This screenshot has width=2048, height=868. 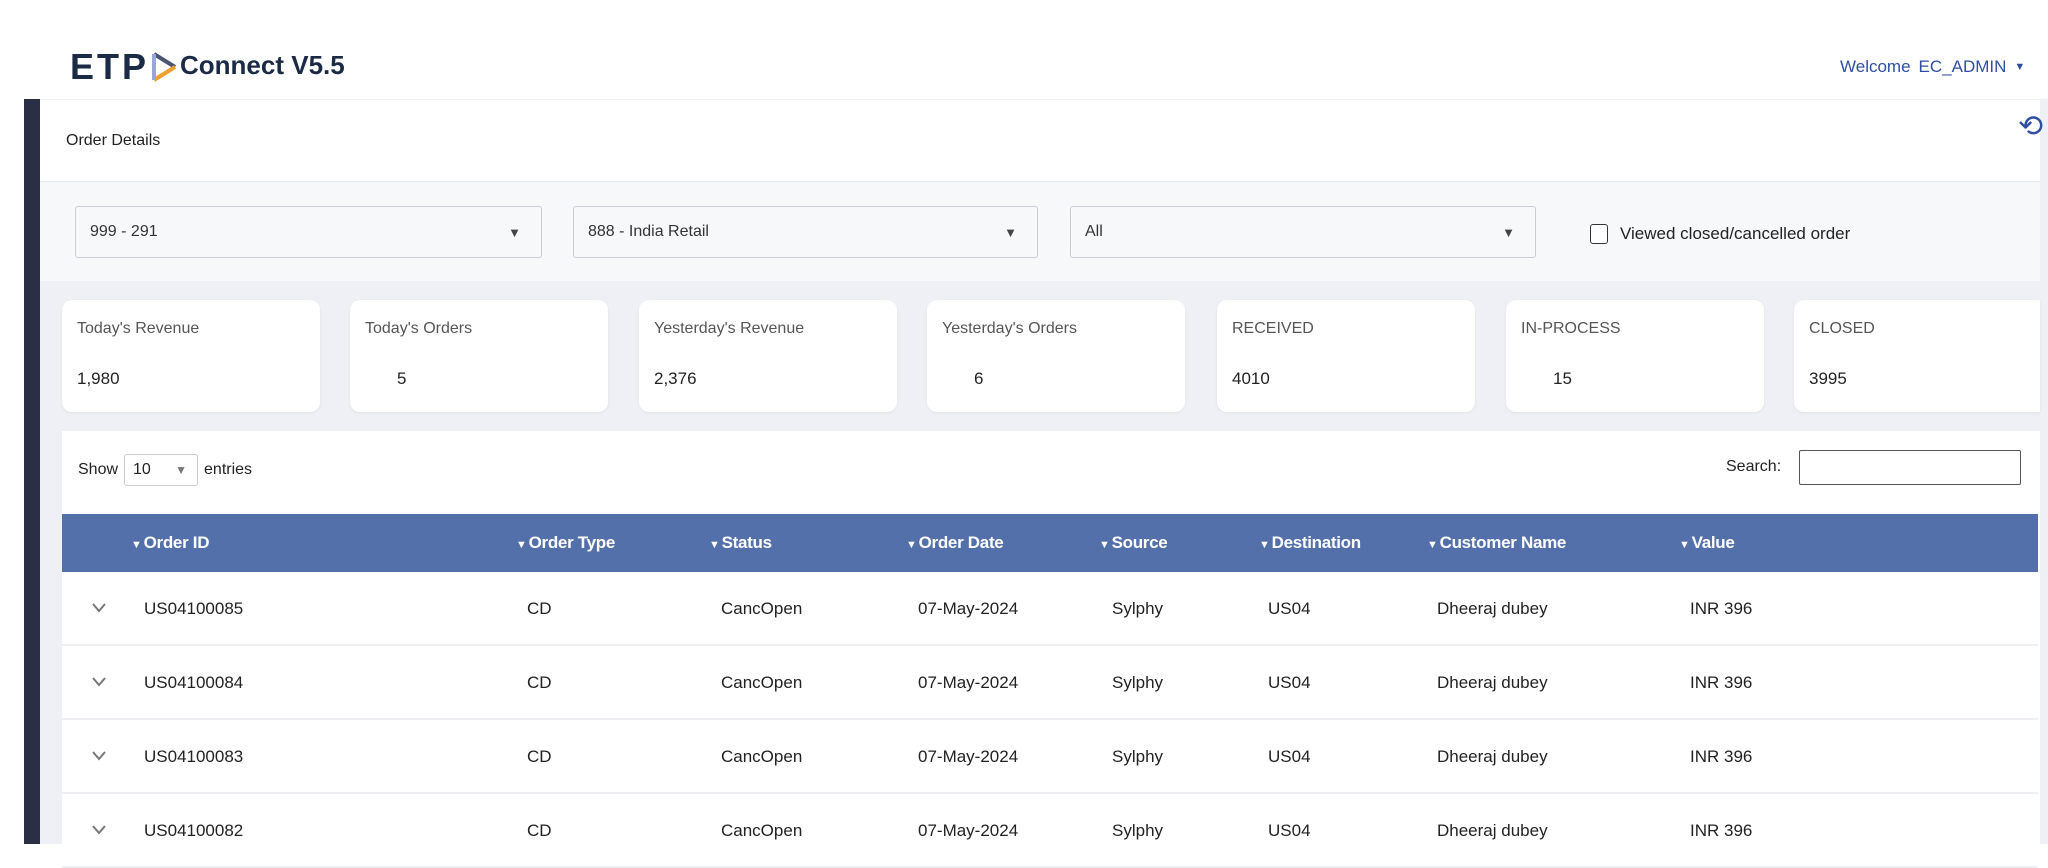 What do you see at coordinates (32, 471) in the screenshot?
I see `sidebar` at bounding box center [32, 471].